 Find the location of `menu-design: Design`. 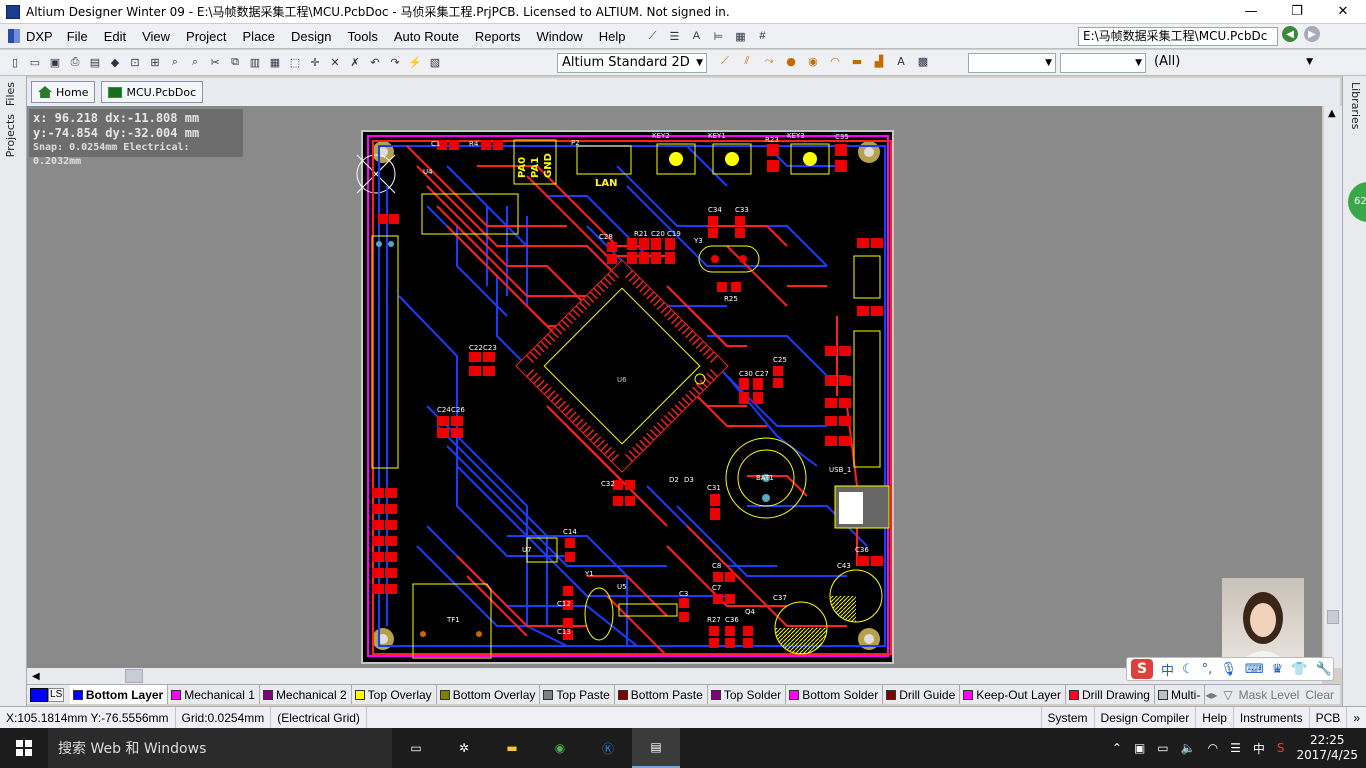

menu-design: Design is located at coordinates (311, 36).